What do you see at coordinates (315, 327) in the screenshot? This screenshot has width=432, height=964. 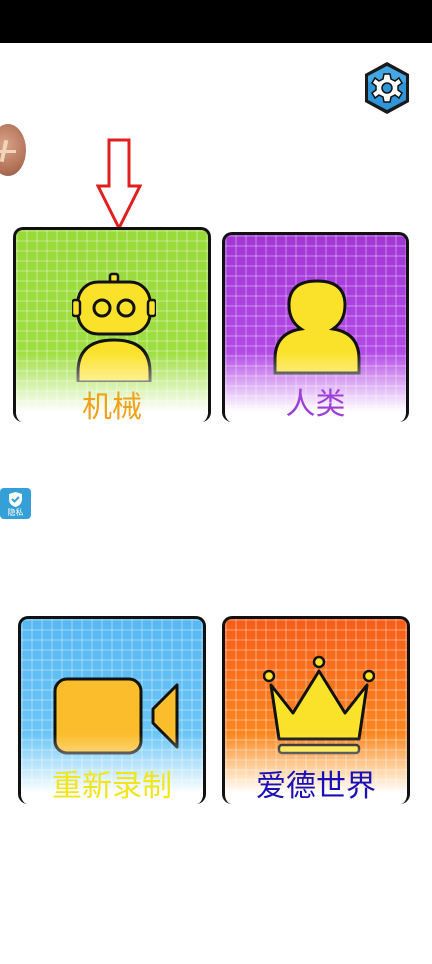 I see `mode-card-human: 人类` at bounding box center [315, 327].